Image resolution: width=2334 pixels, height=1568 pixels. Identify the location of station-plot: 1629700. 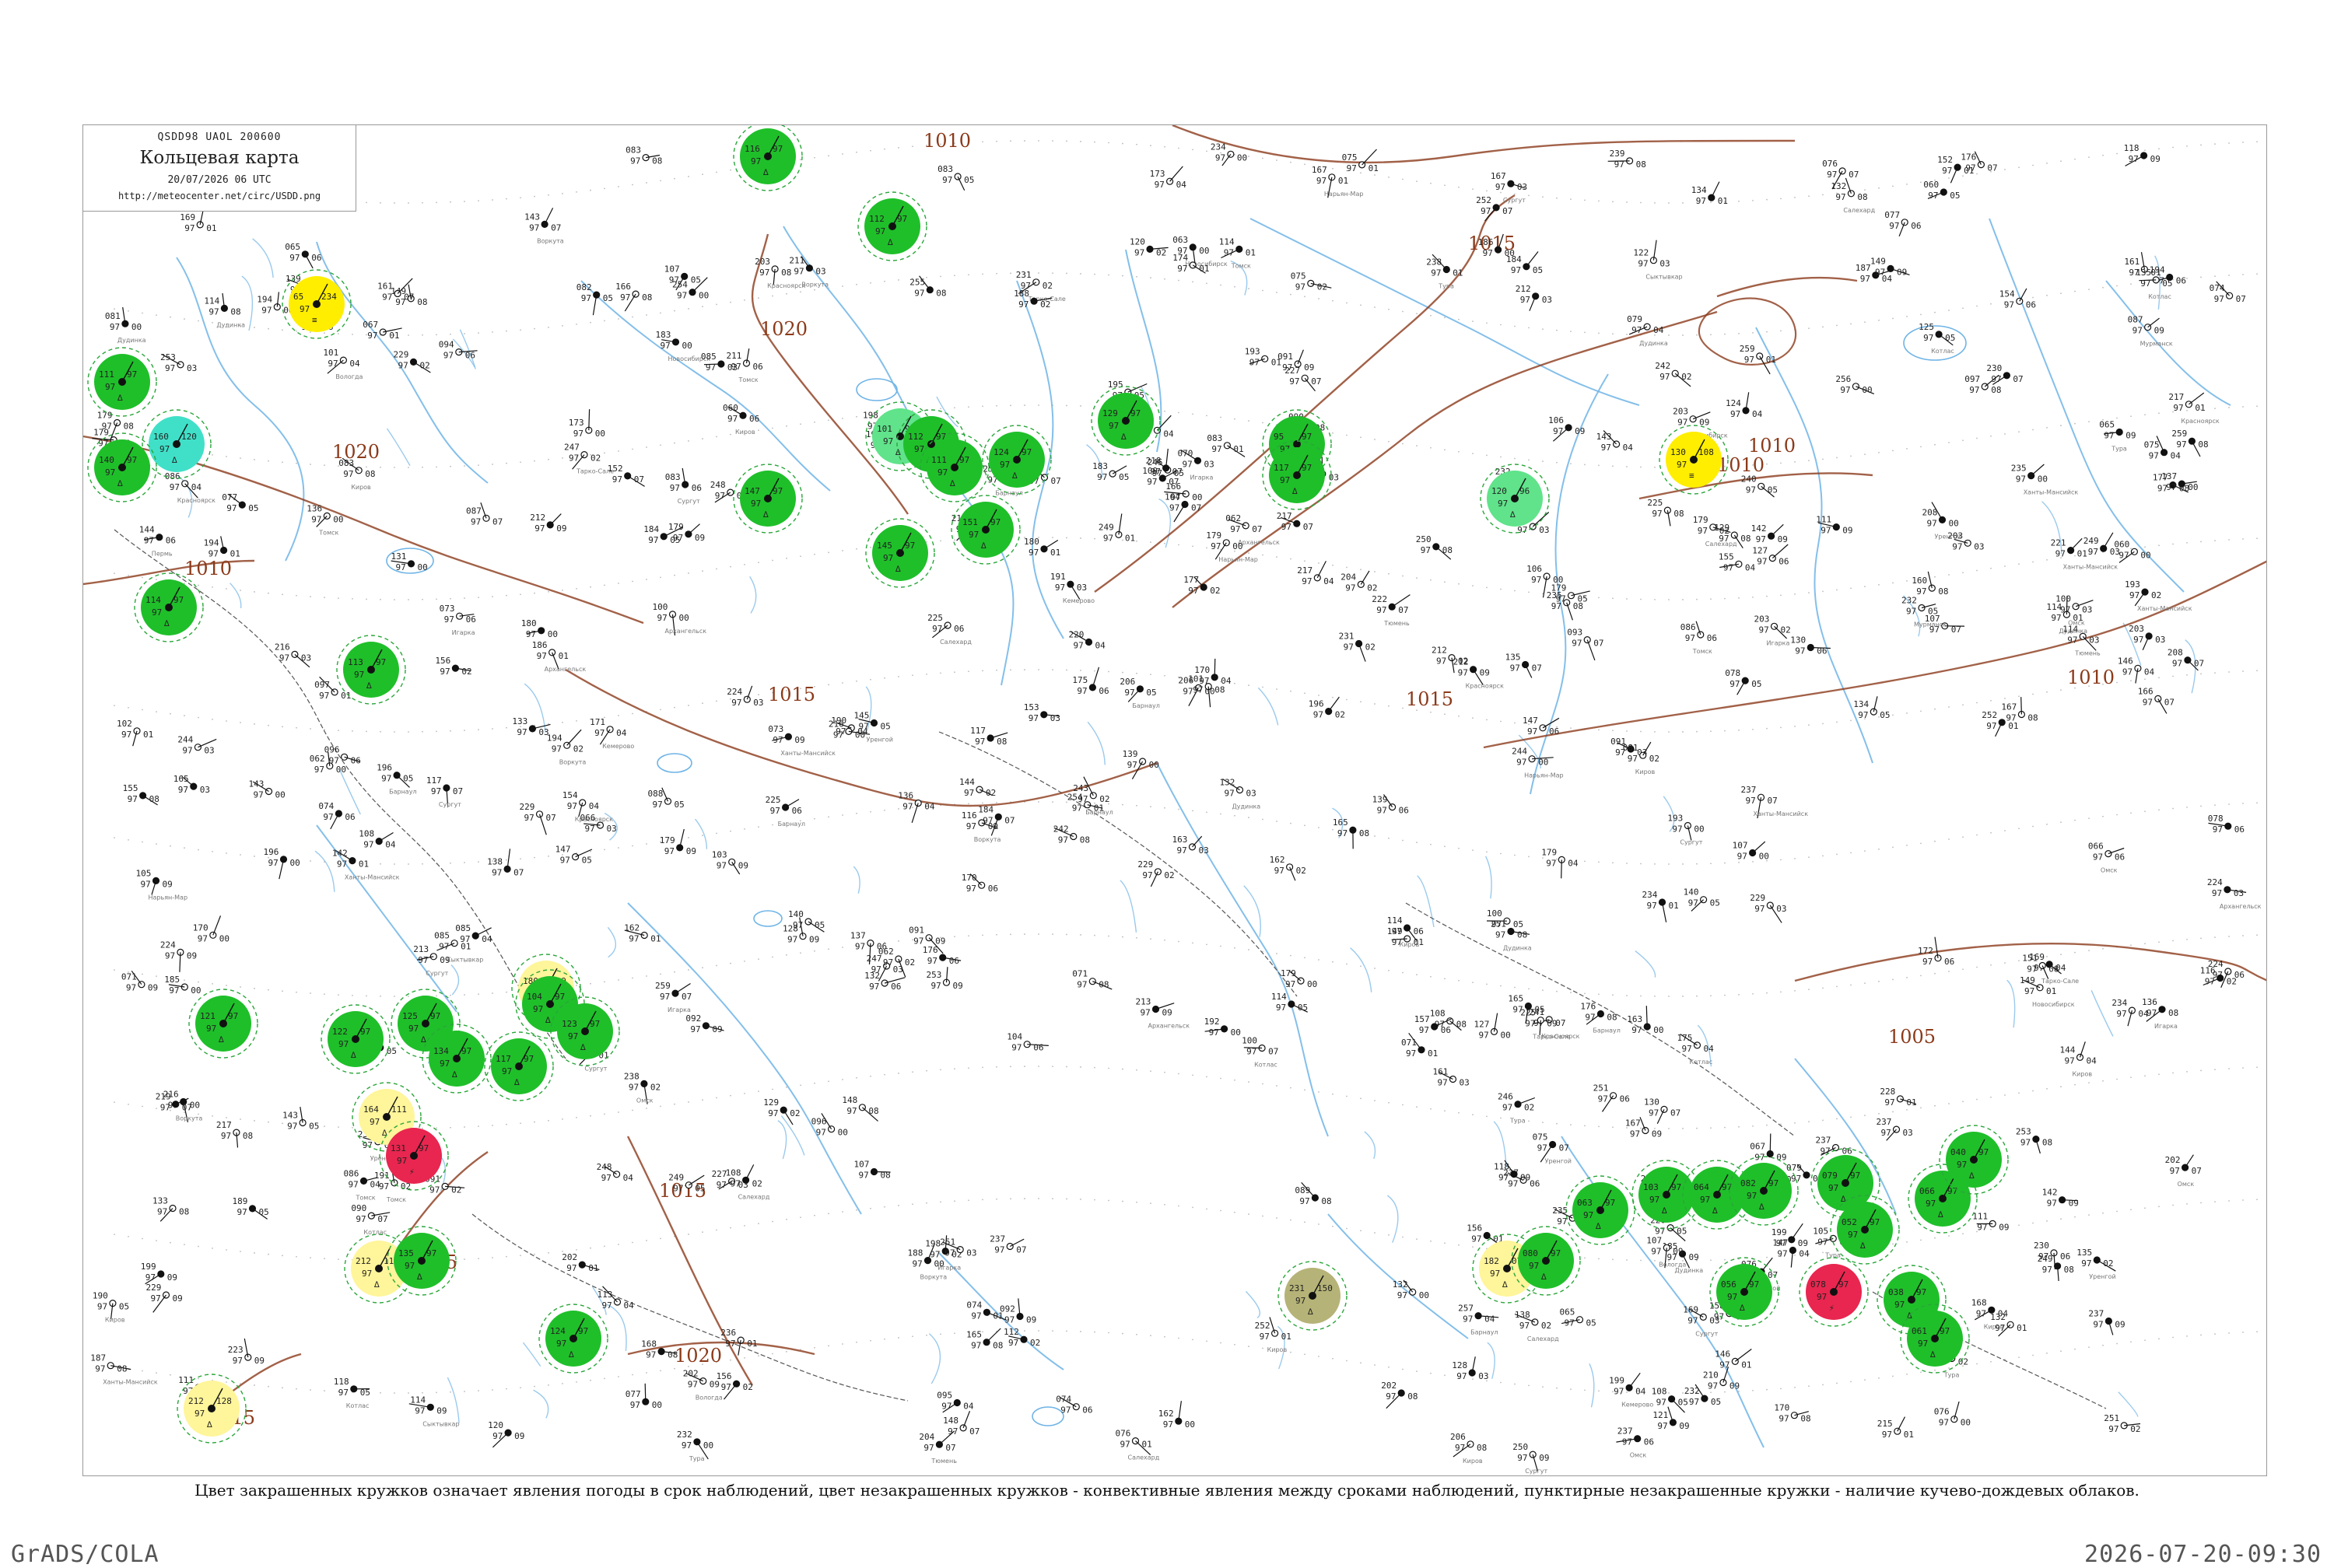
(1176, 1416).